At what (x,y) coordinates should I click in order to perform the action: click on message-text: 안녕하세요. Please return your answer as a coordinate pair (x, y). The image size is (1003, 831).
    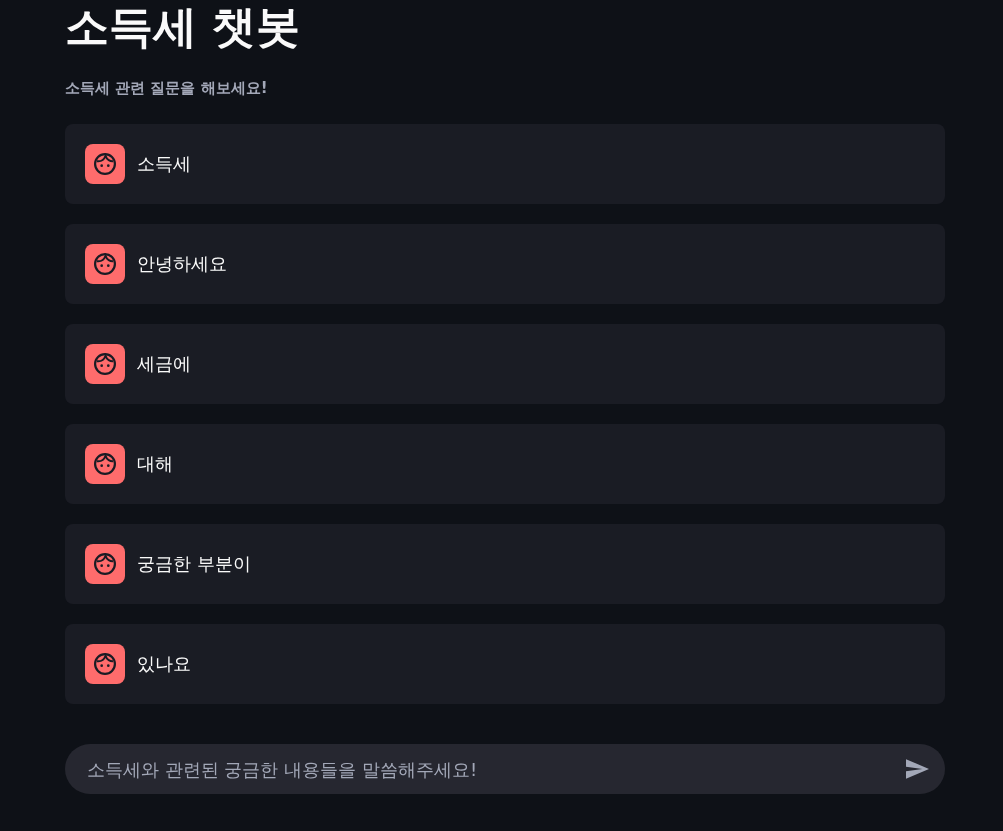
    Looking at the image, I should click on (182, 264).